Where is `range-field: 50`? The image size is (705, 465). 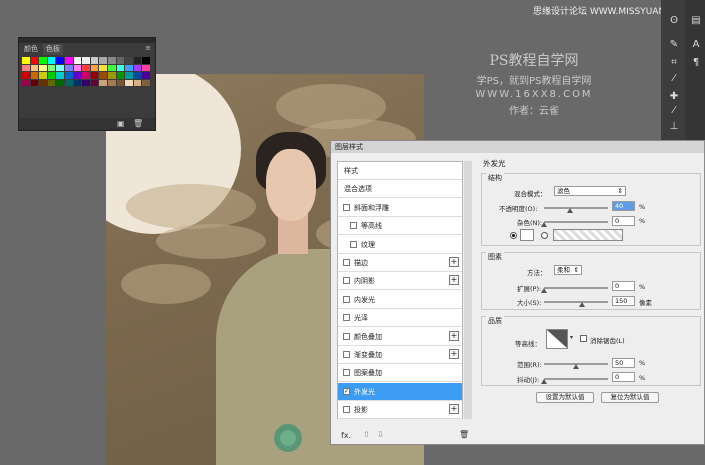
range-field: 50 is located at coordinates (623, 363).